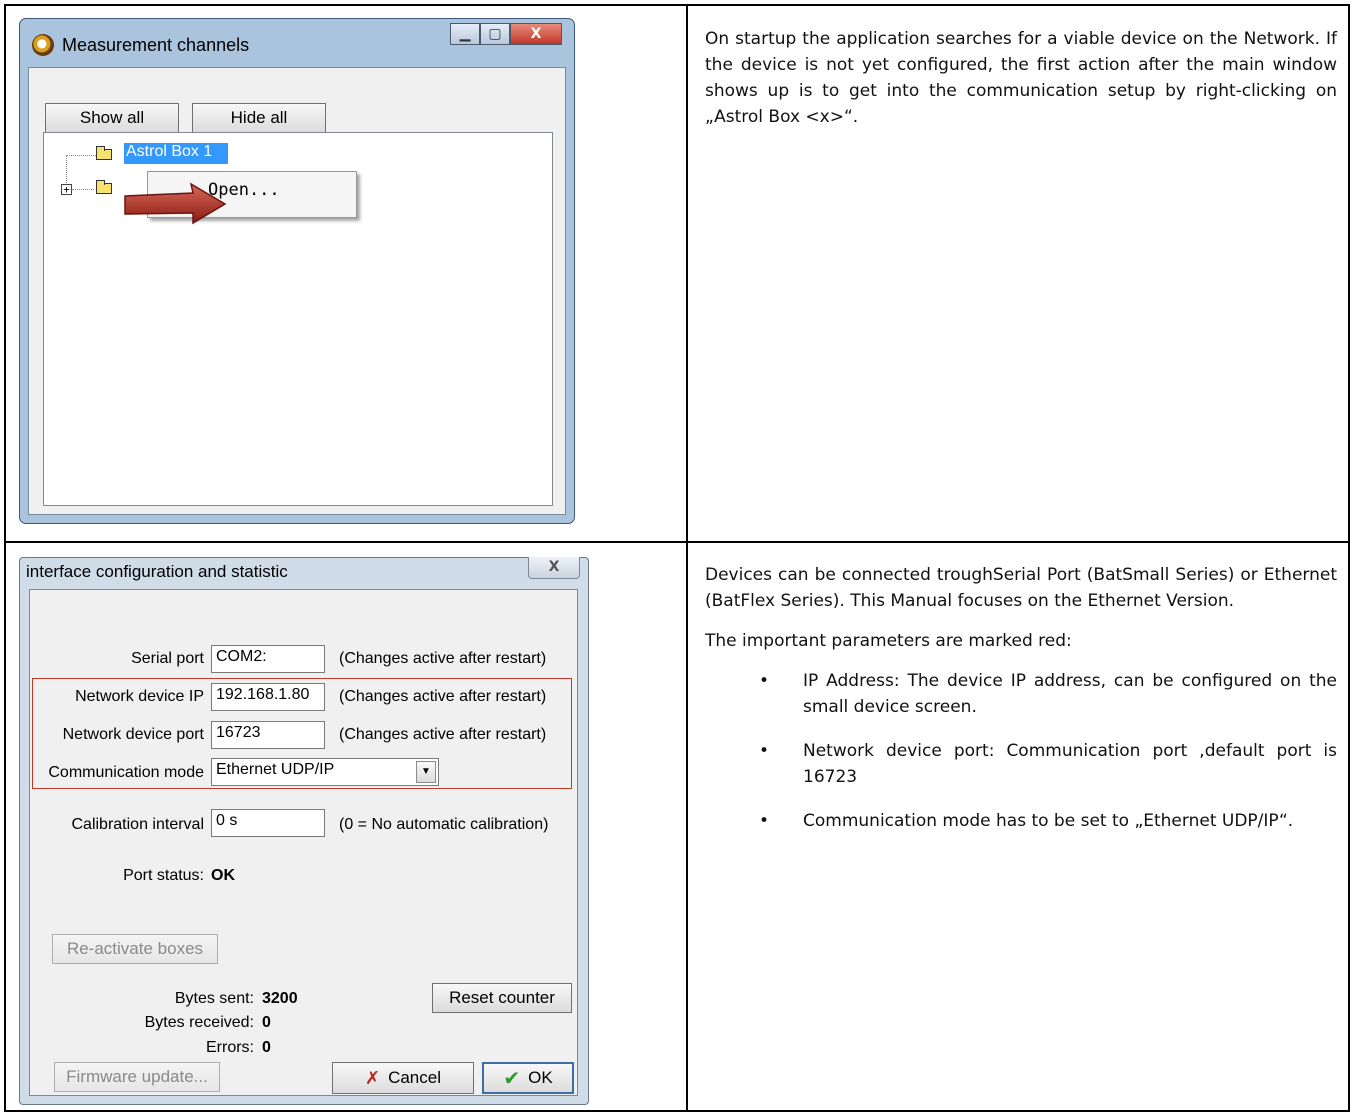 The height and width of the screenshot is (1120, 1355). I want to click on window-title: Measurement channels, so click(156, 44).